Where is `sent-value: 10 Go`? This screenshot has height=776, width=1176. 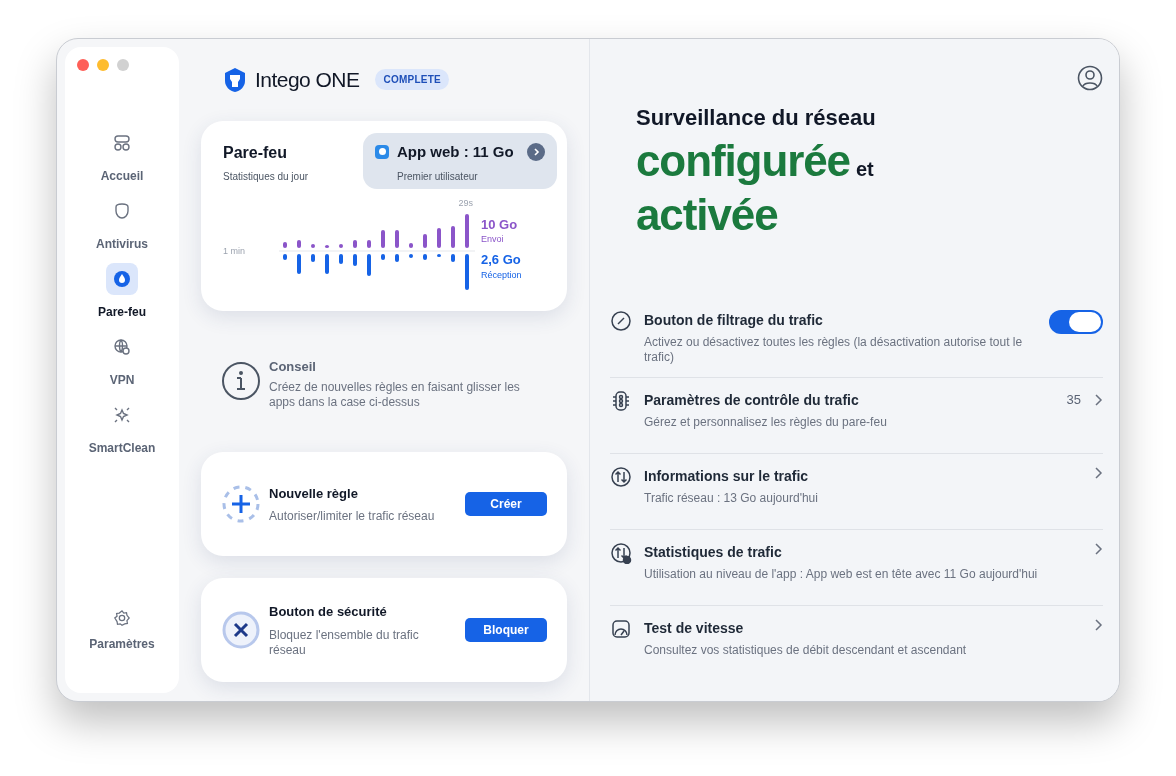
sent-value: 10 Go is located at coordinates (500, 224).